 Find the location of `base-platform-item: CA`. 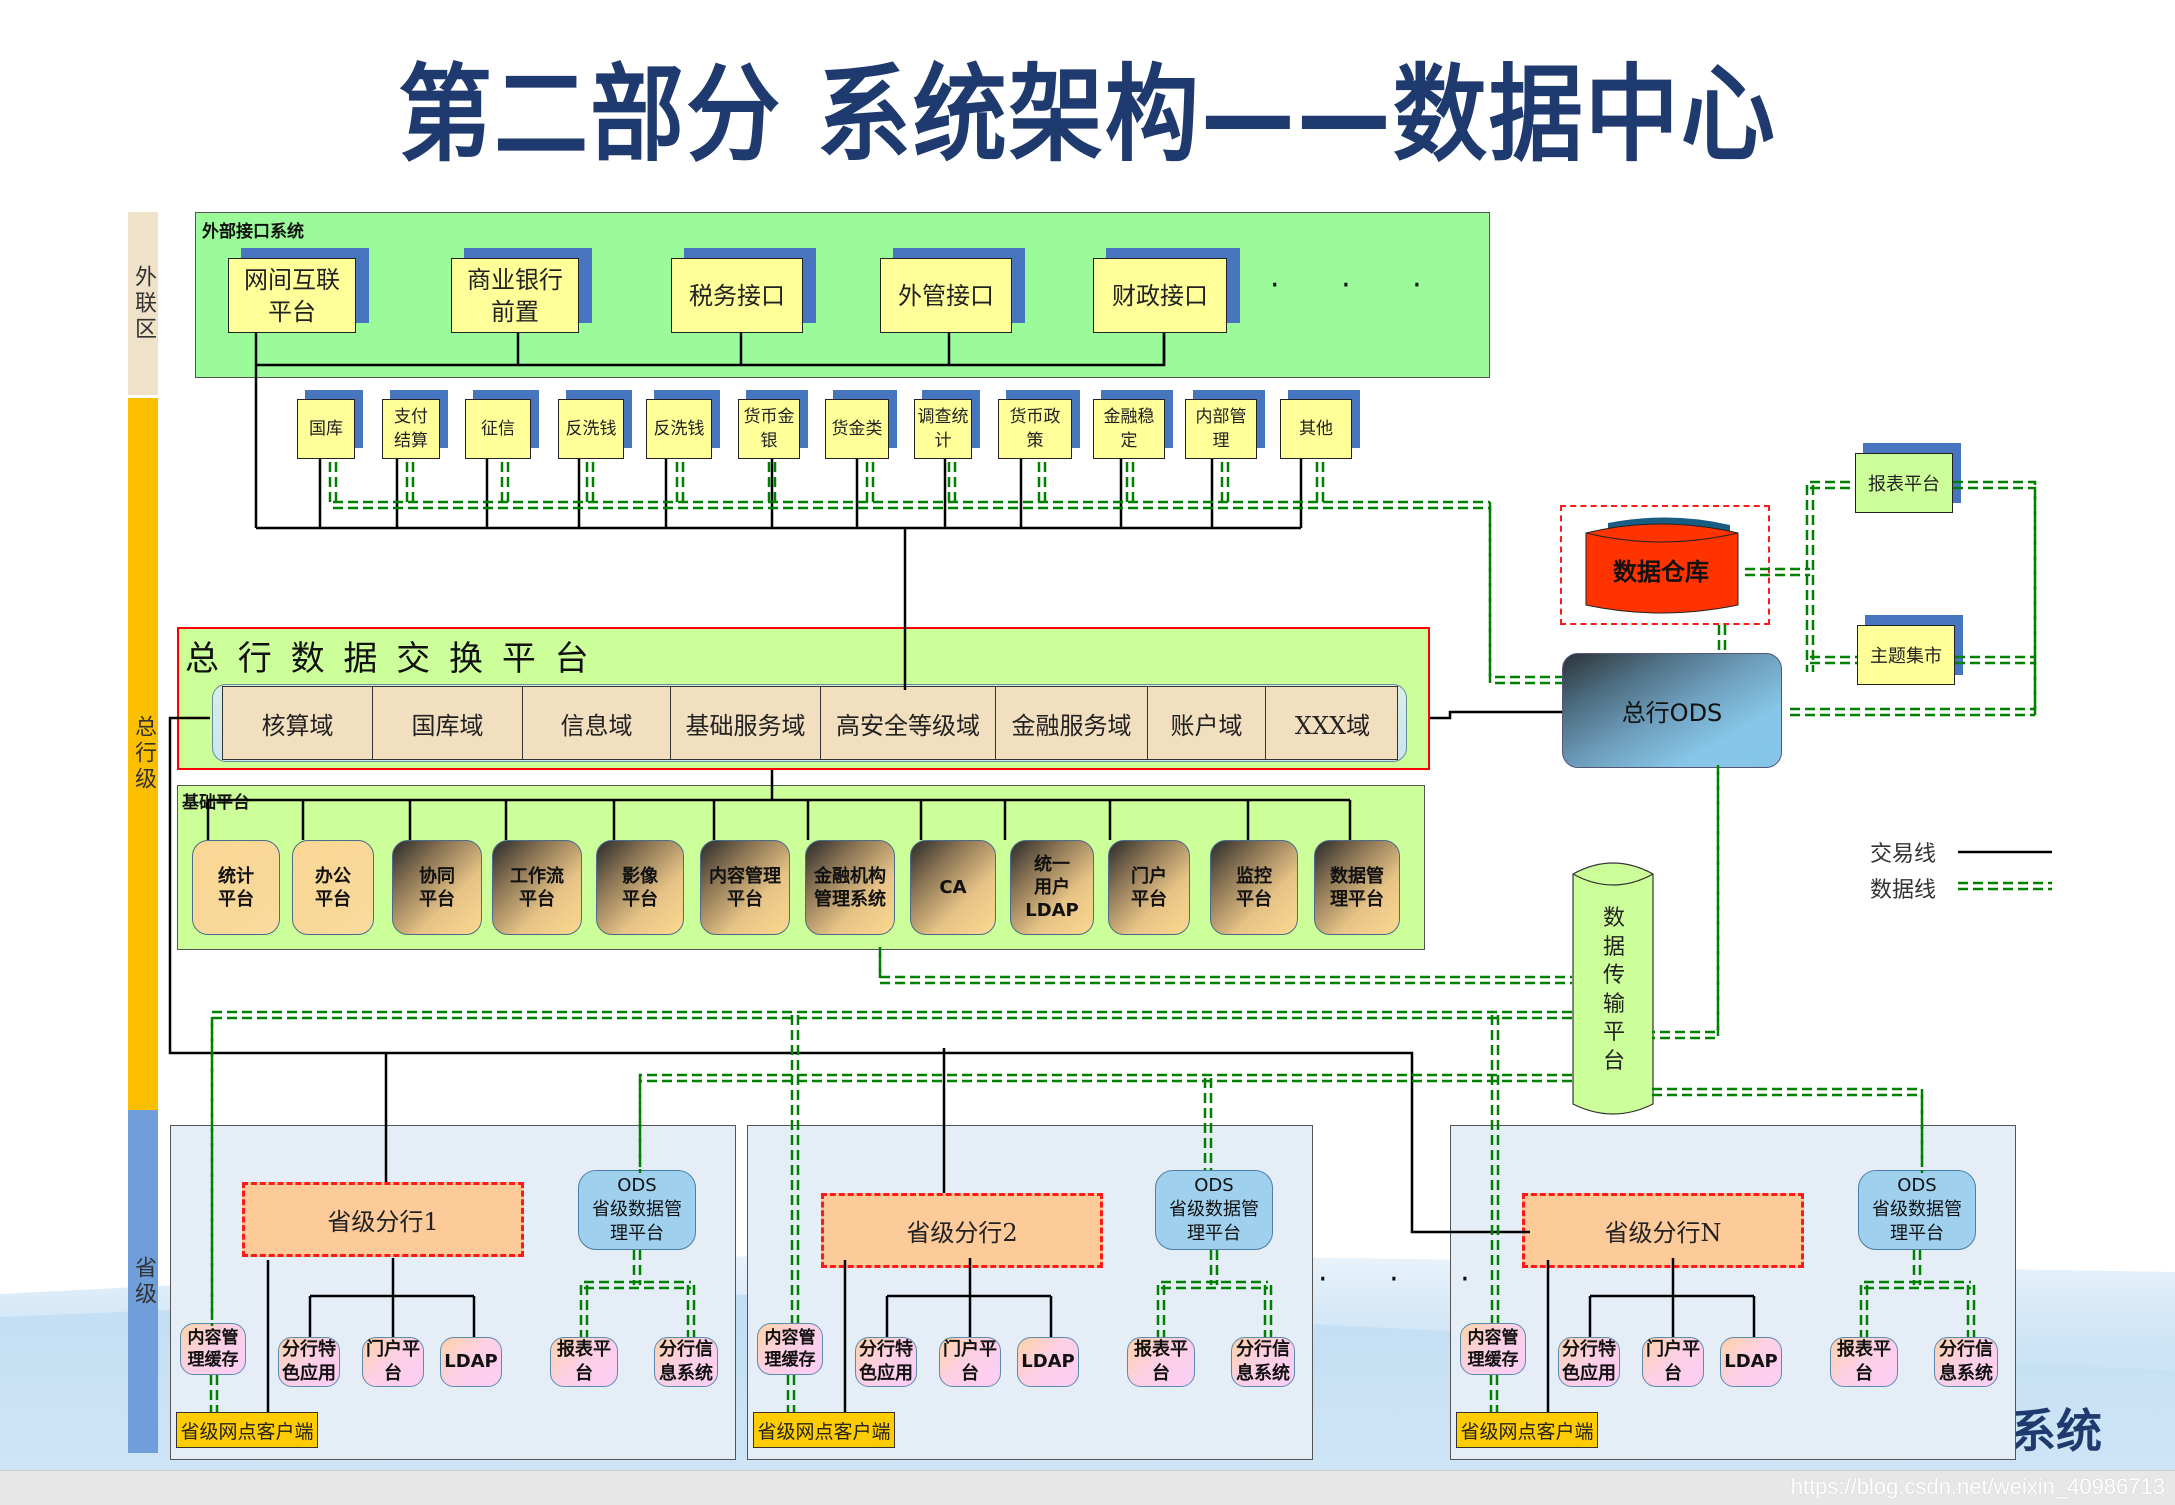

base-platform-item: CA is located at coordinates (953, 887).